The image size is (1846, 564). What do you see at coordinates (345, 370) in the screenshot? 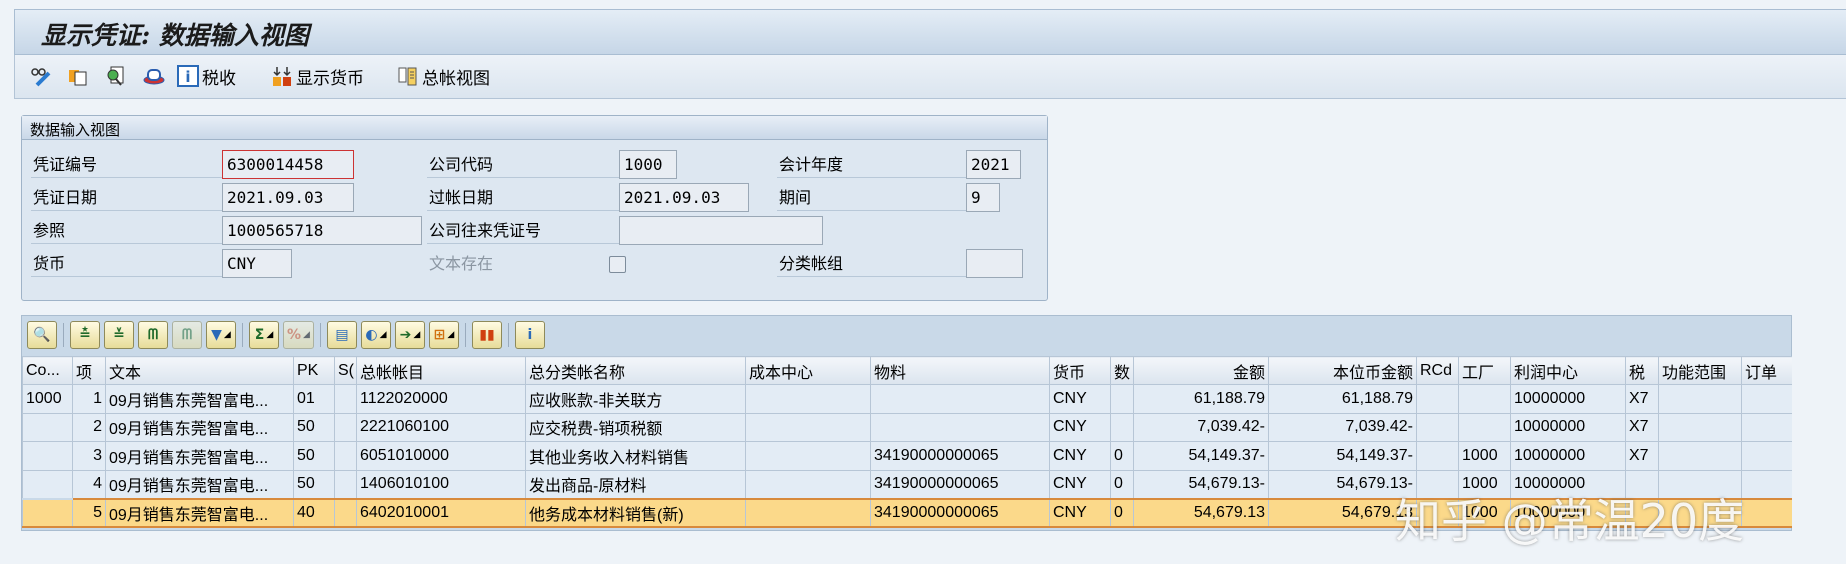
I see `column-header-sg: S(` at bounding box center [345, 370].